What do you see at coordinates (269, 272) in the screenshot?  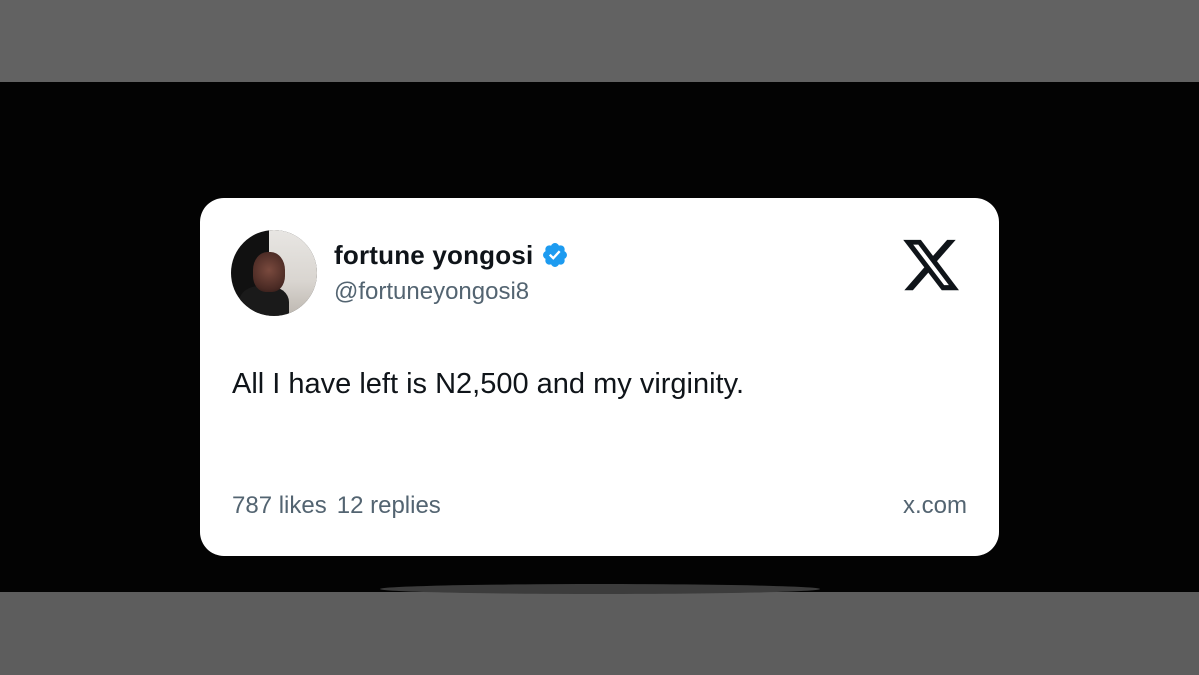 I see `avatar-face` at bounding box center [269, 272].